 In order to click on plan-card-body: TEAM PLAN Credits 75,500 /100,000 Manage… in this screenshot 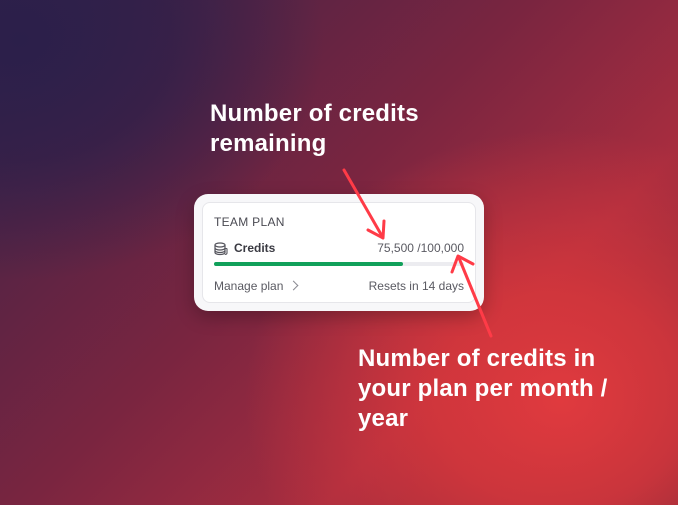, I will do `click(339, 252)`.